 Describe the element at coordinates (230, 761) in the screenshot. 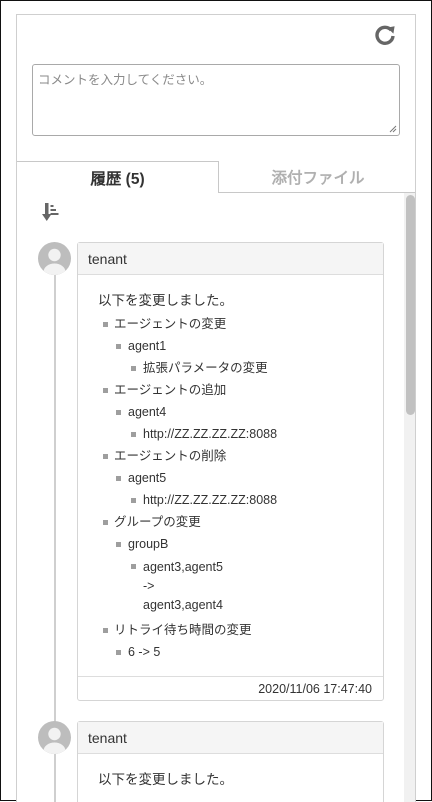

I see `history-entry-card: tenant 以下を変更しました。` at that location.